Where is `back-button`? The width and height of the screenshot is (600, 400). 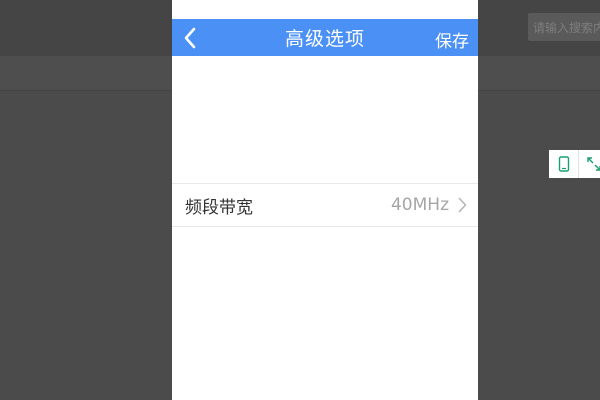
back-button is located at coordinates (190, 37).